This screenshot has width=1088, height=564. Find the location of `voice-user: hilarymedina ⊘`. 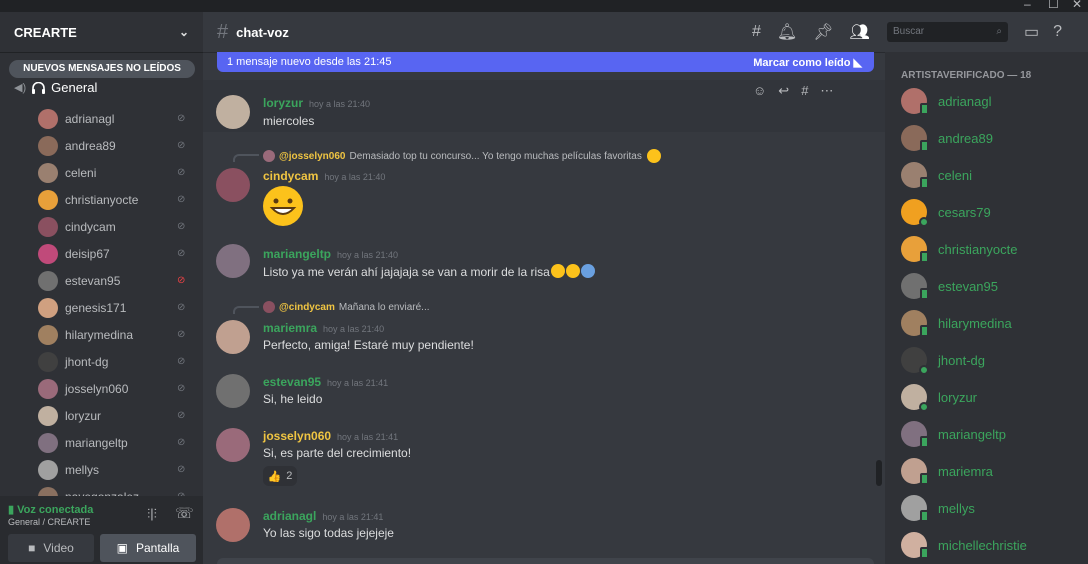

voice-user: hilarymedina ⊘ is located at coordinates (101, 334).